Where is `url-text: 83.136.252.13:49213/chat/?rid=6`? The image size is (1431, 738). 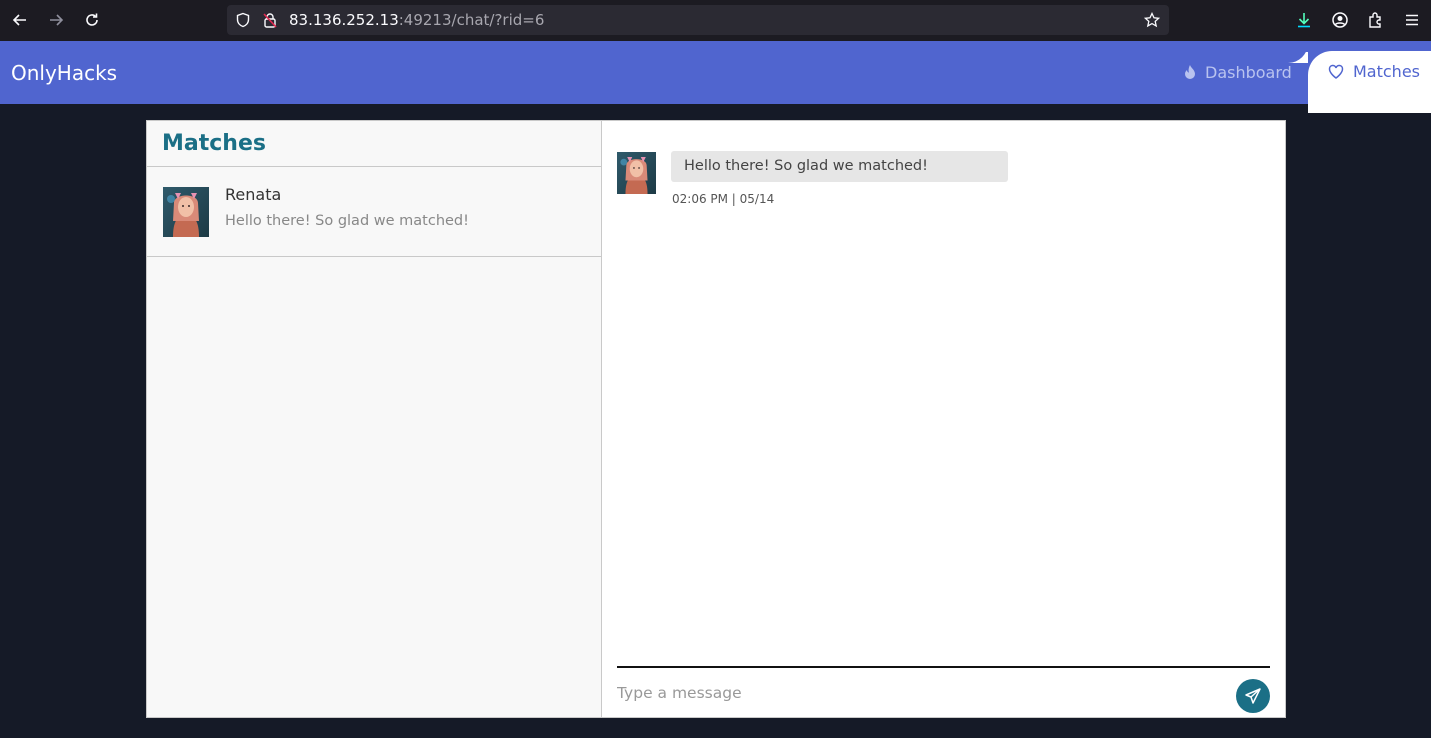
url-text: 83.136.252.13:49213/chat/?rid=6 is located at coordinates (416, 20).